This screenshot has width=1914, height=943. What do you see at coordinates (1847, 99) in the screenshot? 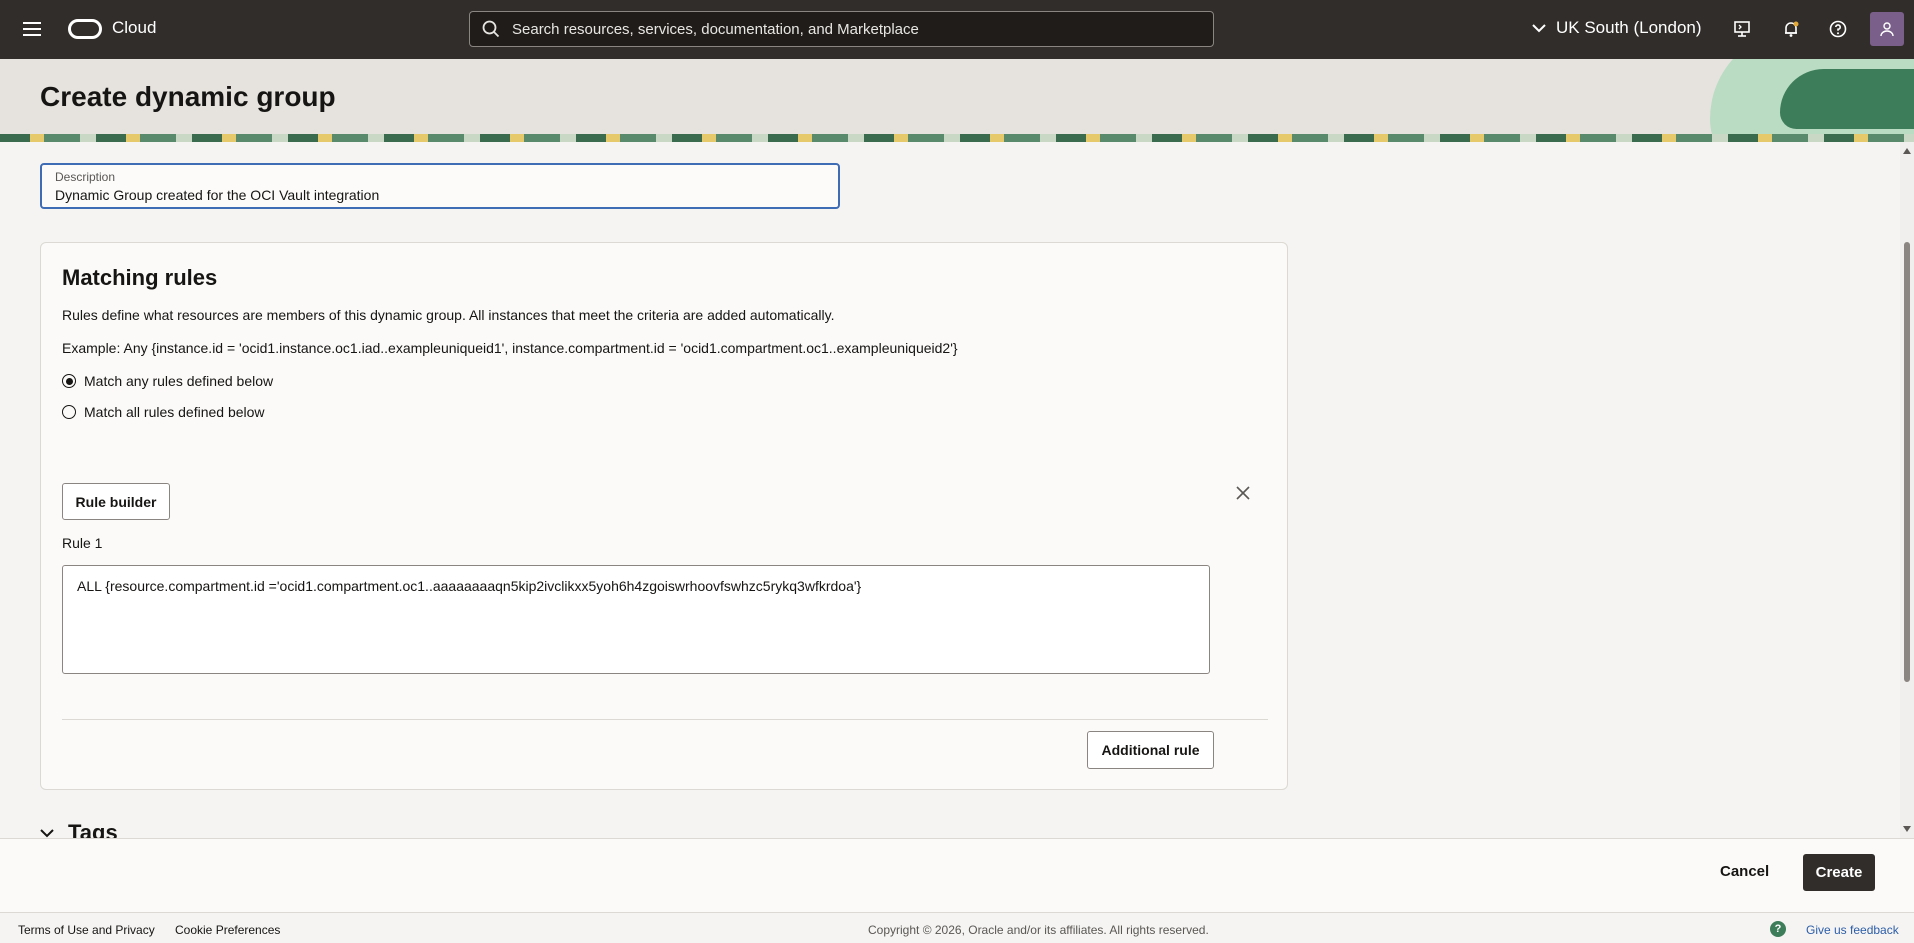
I see `header-decoration-leaf` at bounding box center [1847, 99].